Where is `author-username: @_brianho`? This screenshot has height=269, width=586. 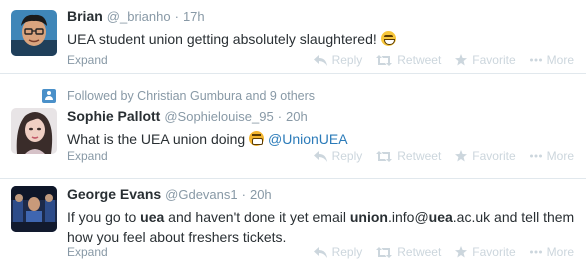
author-username: @_brianho is located at coordinates (139, 16).